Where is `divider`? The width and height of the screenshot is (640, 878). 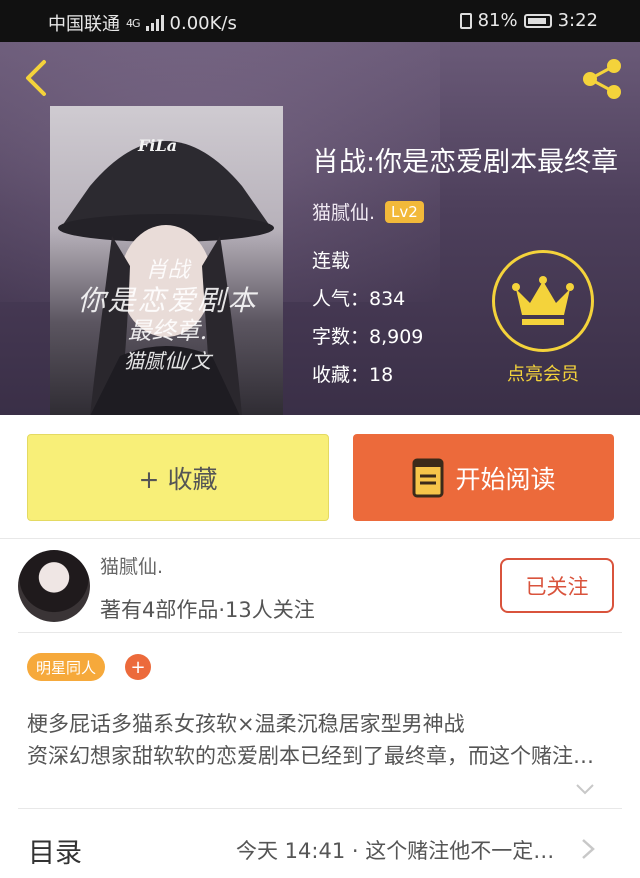
divider is located at coordinates (320, 632).